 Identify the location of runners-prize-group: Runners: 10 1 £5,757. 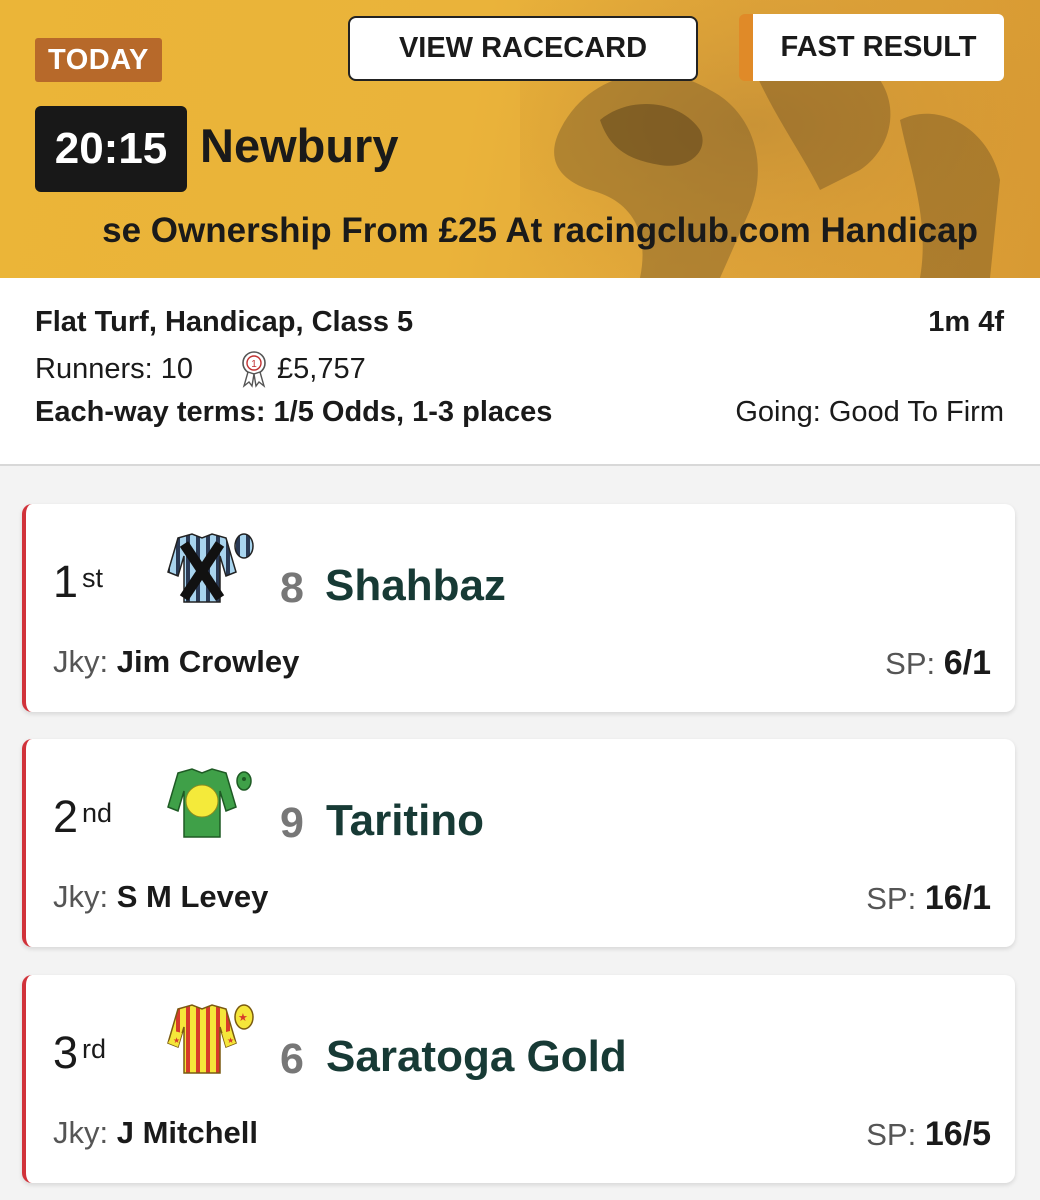
(200, 369).